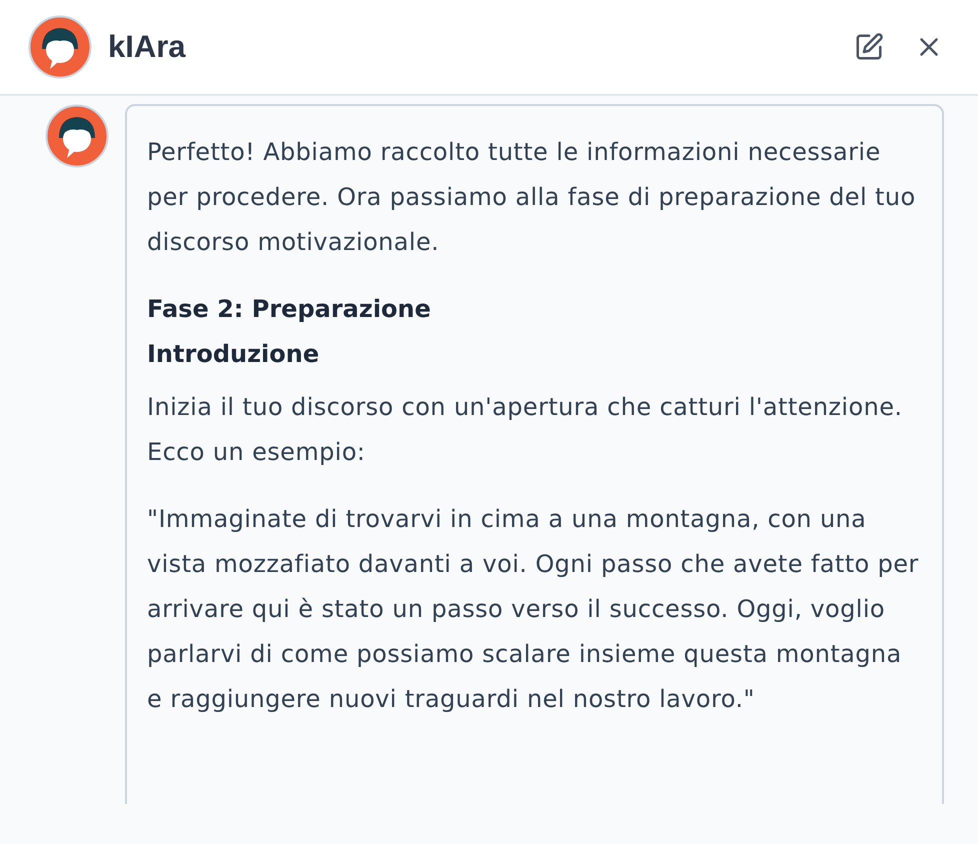  What do you see at coordinates (147, 47) in the screenshot?
I see `chat-title: kIAra` at bounding box center [147, 47].